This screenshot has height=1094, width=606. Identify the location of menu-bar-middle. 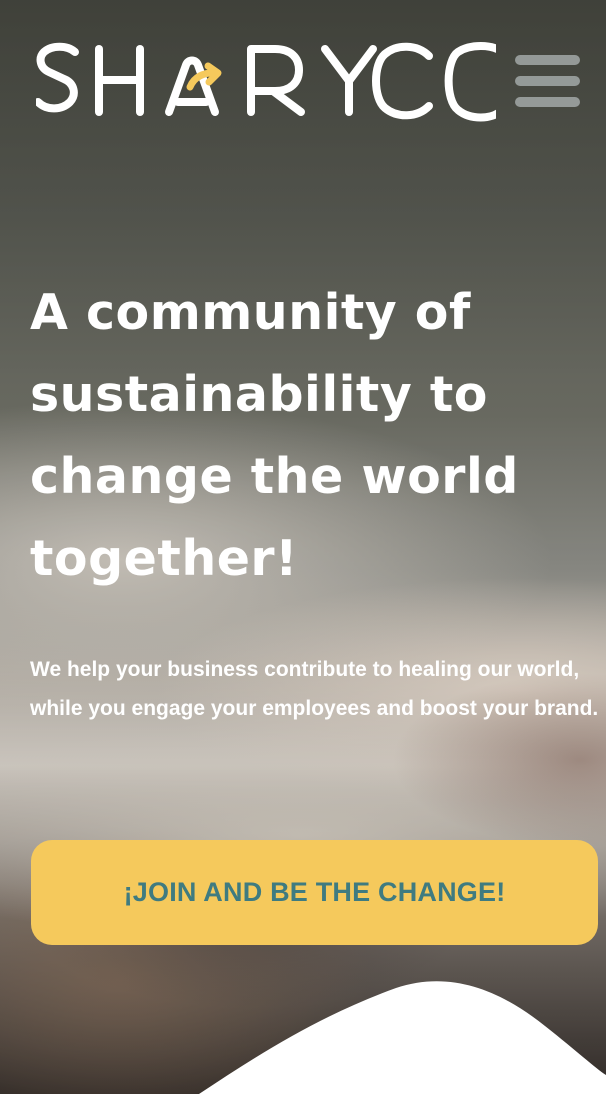
(547, 81).